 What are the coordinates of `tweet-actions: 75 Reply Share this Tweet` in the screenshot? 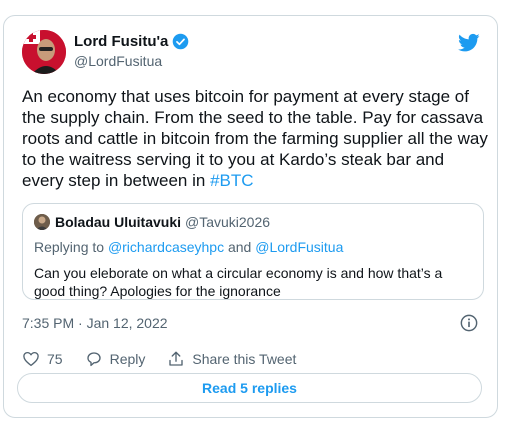 It's located at (170, 359).